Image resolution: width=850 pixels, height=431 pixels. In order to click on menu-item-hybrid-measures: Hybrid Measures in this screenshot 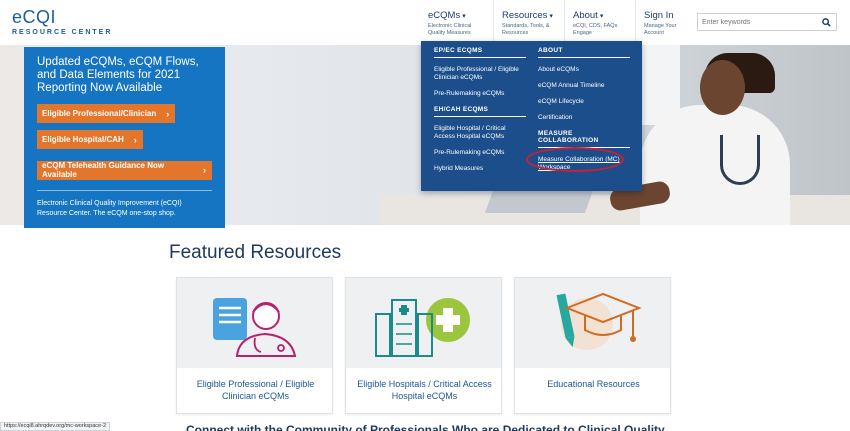, I will do `click(480, 169)`.